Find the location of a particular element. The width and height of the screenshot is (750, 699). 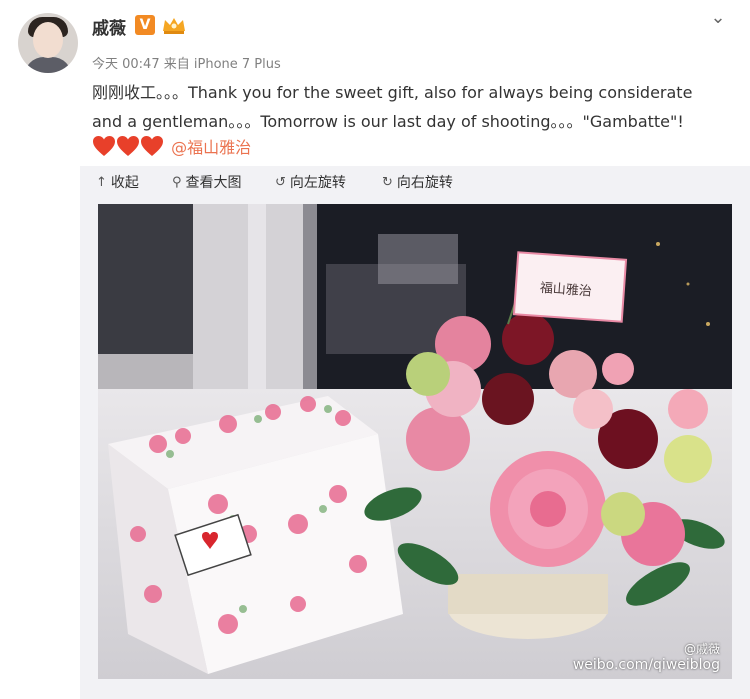

rotate-right-icon: ↻ is located at coordinates (387, 182).